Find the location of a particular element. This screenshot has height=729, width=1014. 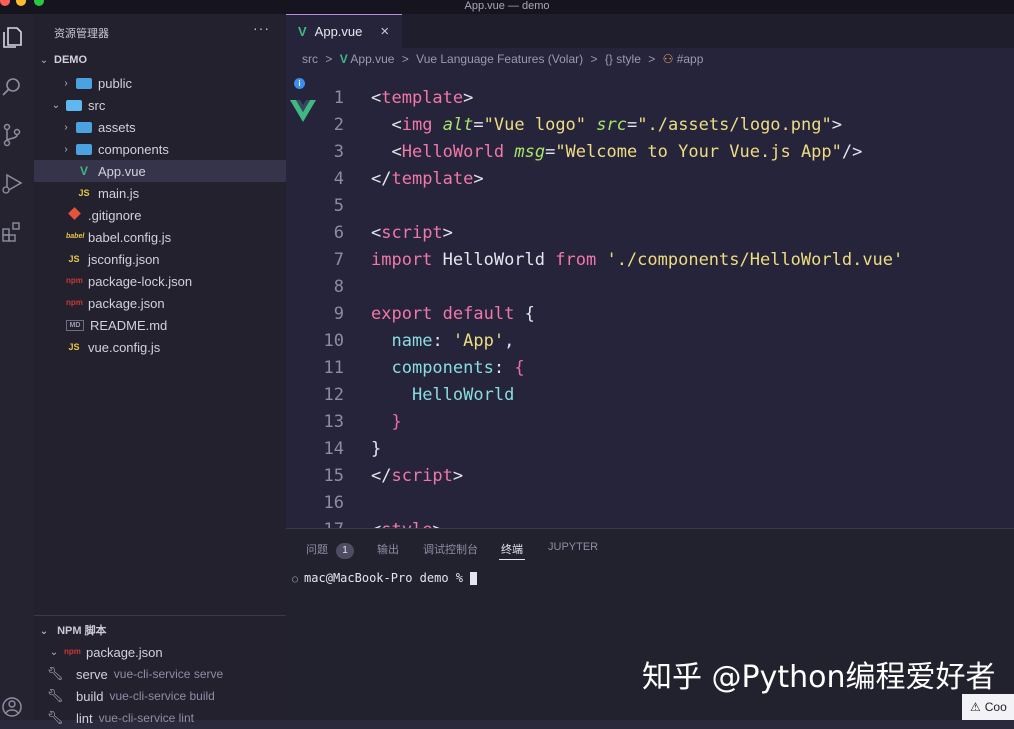

tree-item-jsconfig: JS jsconfig.json is located at coordinates (160, 259).